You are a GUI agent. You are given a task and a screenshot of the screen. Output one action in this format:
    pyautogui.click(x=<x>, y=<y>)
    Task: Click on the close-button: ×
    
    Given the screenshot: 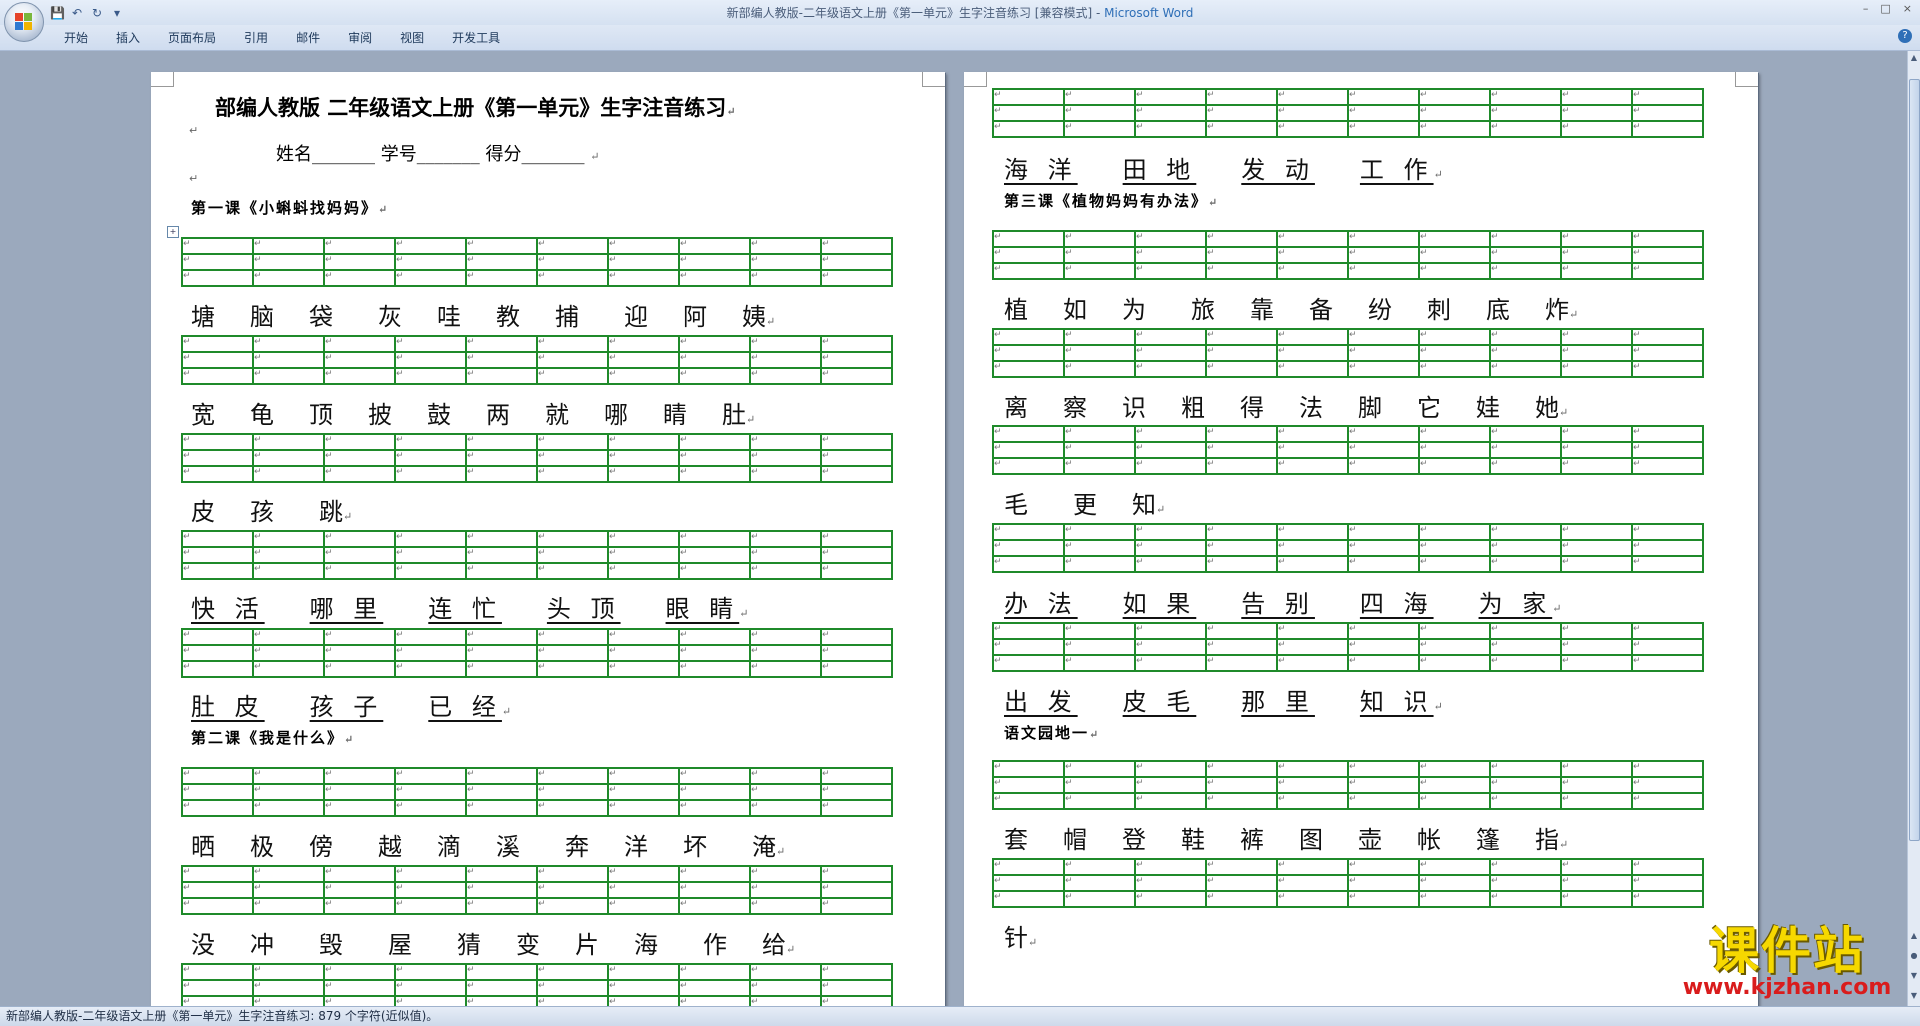 What is the action you would take?
    pyautogui.click(x=1907, y=8)
    